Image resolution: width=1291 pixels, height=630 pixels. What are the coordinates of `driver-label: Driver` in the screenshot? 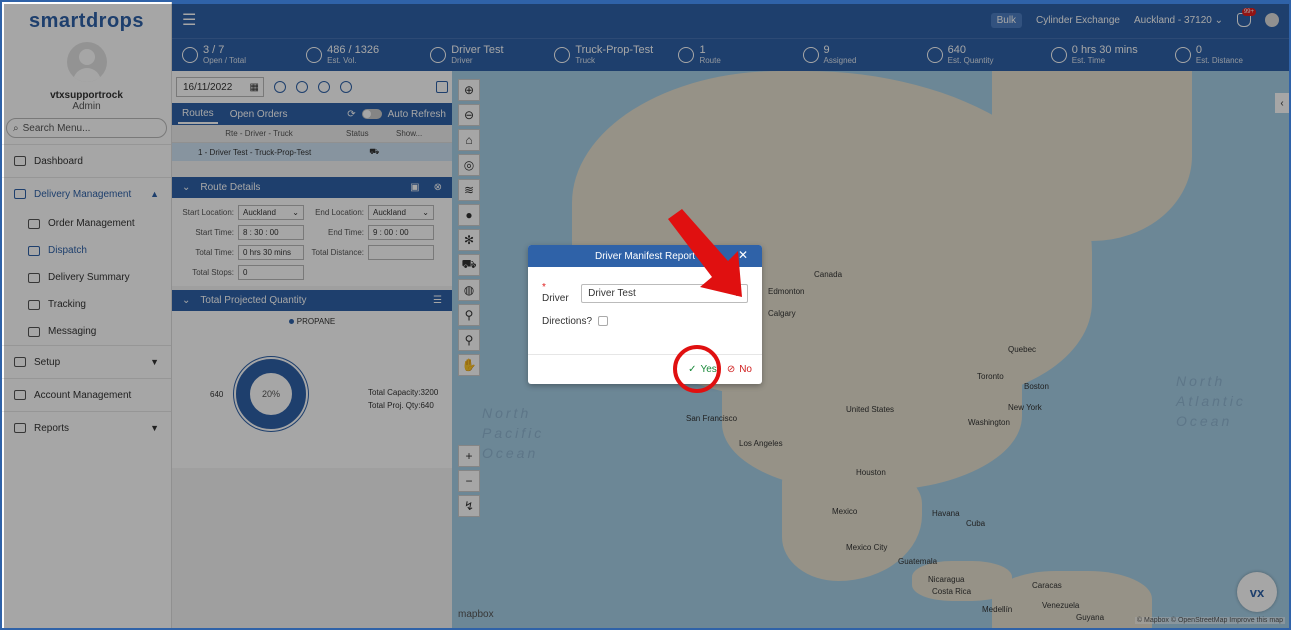 It's located at (555, 298).